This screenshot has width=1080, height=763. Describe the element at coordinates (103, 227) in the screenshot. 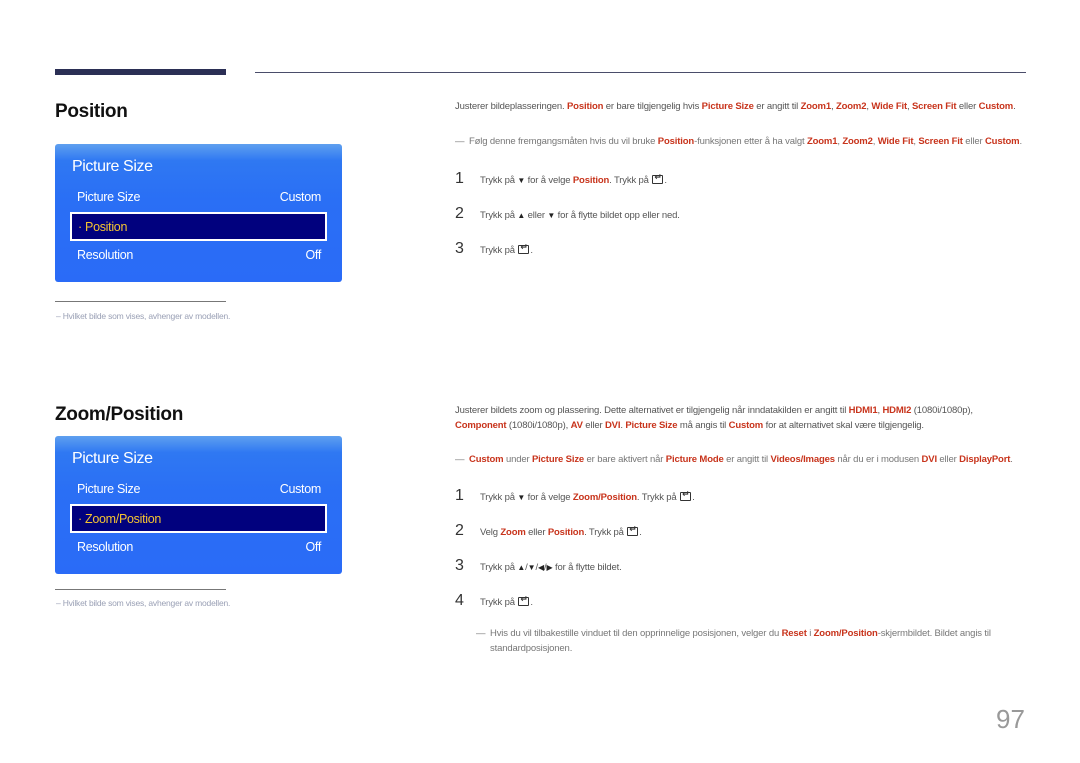

I see `osd-row-label: · Position` at that location.